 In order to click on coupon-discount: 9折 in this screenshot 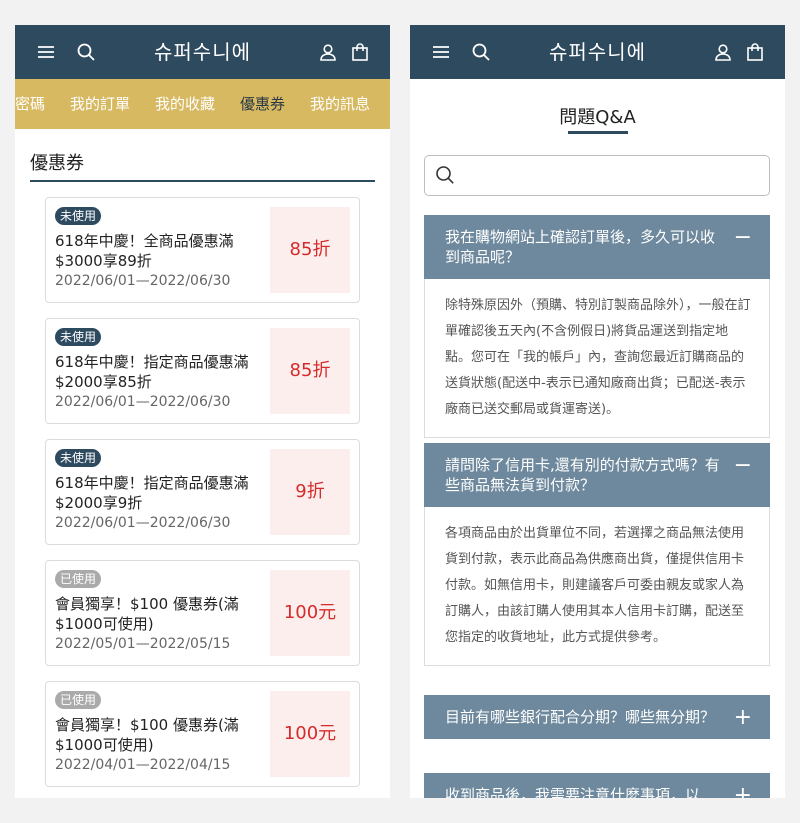, I will do `click(310, 492)`.